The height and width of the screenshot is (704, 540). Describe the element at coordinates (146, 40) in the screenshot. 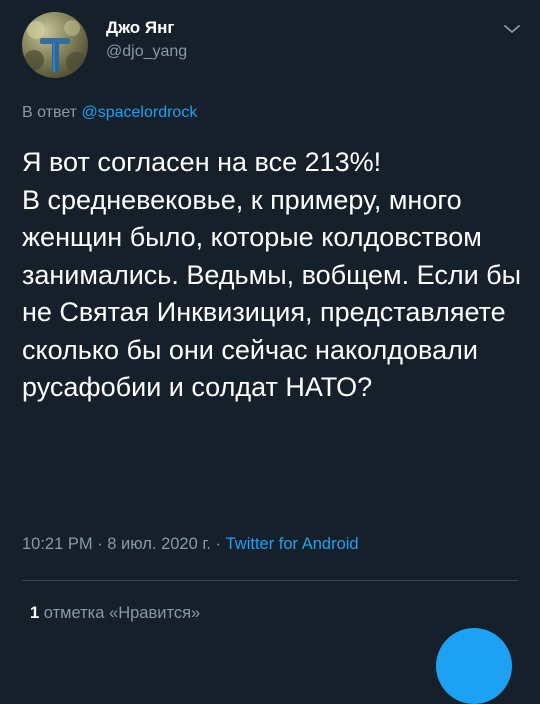

I see `user-info: Джо Янг @djo_yang` at that location.